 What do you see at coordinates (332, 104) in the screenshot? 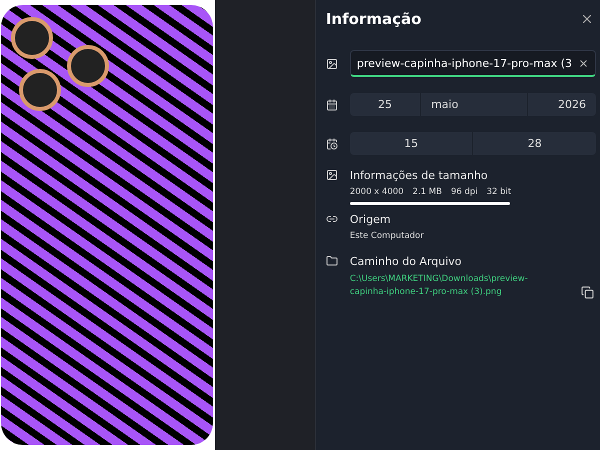
I see `calendar-icon` at bounding box center [332, 104].